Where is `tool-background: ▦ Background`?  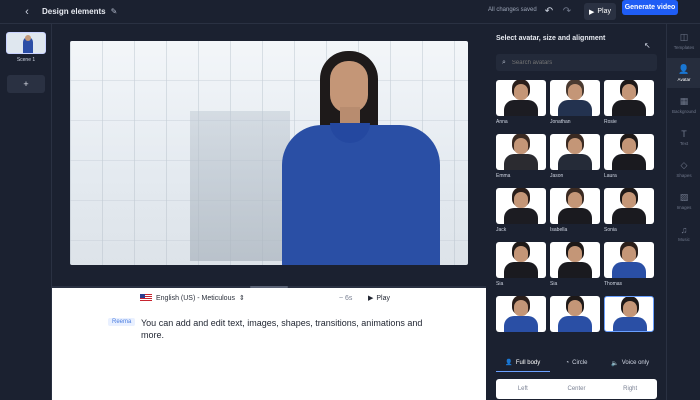 tool-background: ▦ Background is located at coordinates (683, 105).